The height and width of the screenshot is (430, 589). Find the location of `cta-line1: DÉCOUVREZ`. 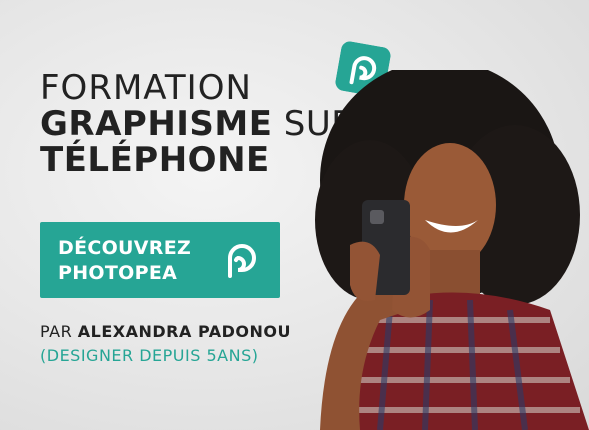

cta-line1: DÉCOUVREZ is located at coordinates (125, 248).